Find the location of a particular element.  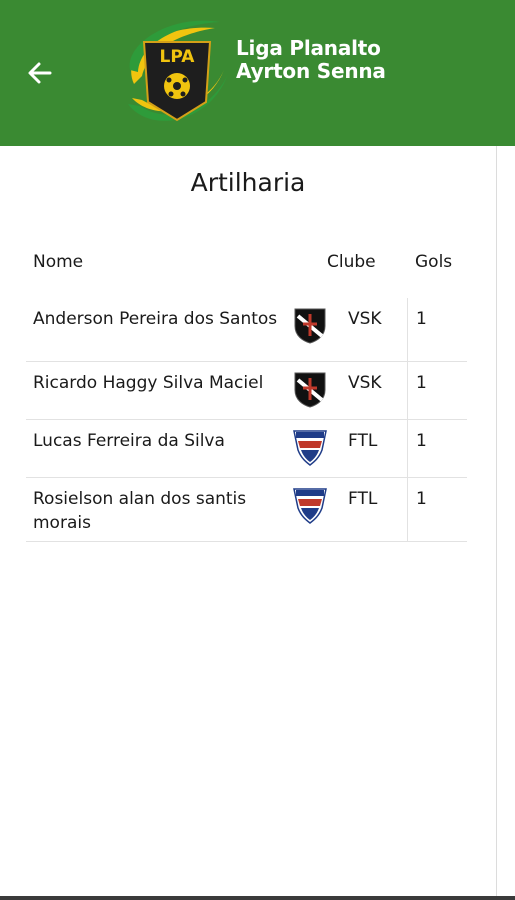

league-title-line1: Liga Planalto is located at coordinates (308, 48).